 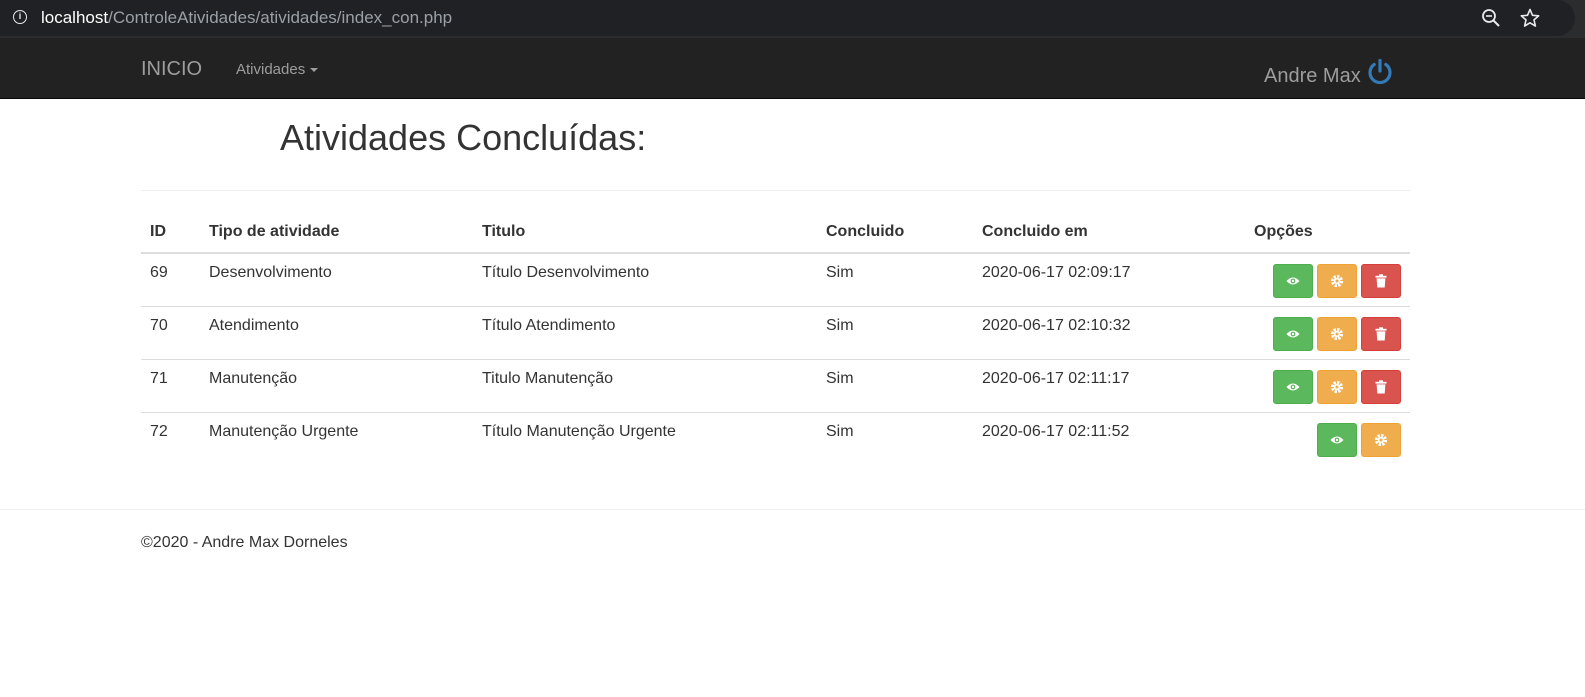 What do you see at coordinates (645, 332) in the screenshot?
I see `cell-titulo: Título Atendimento` at bounding box center [645, 332].